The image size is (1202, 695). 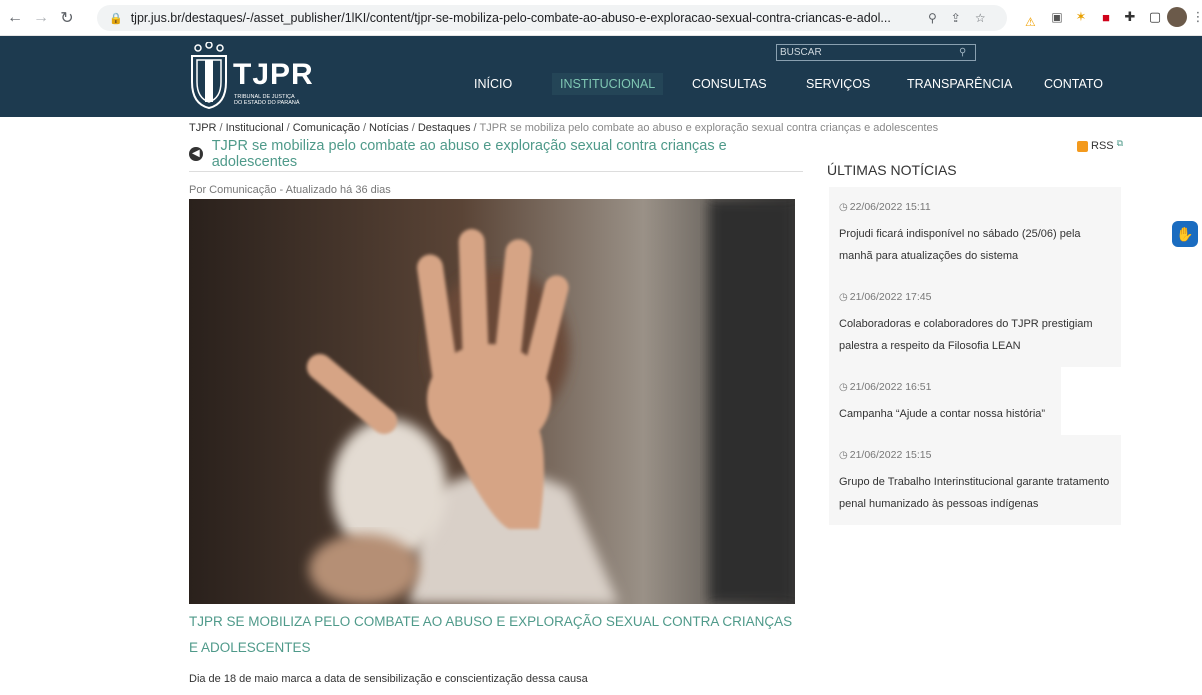 I want to click on zoom-icon: ⚲, so click(x=932, y=18).